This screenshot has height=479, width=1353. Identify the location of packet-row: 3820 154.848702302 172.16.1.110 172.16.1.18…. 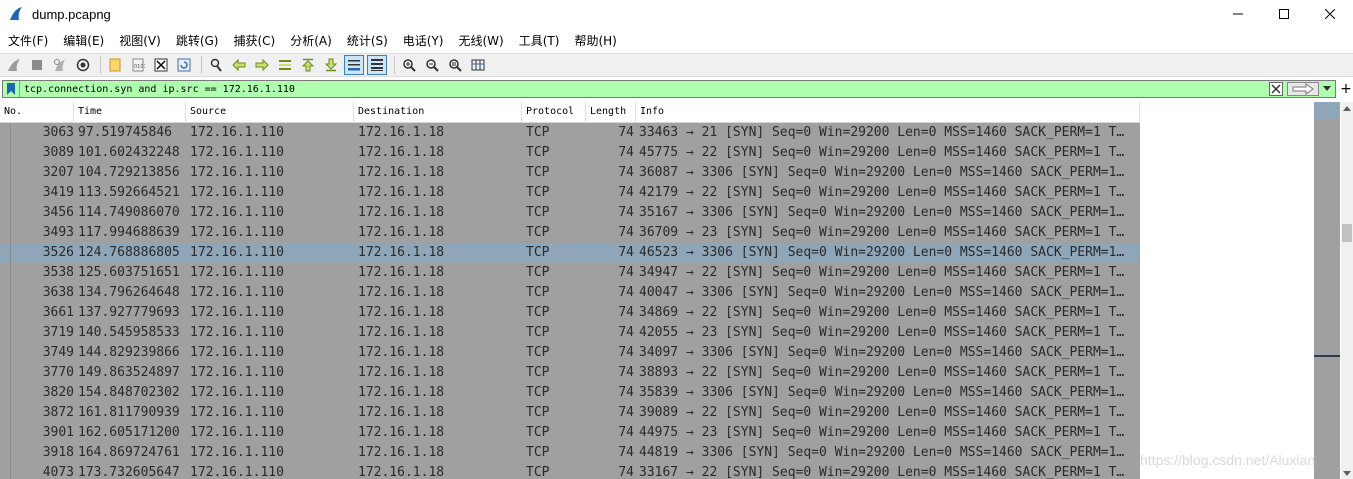
(570, 393).